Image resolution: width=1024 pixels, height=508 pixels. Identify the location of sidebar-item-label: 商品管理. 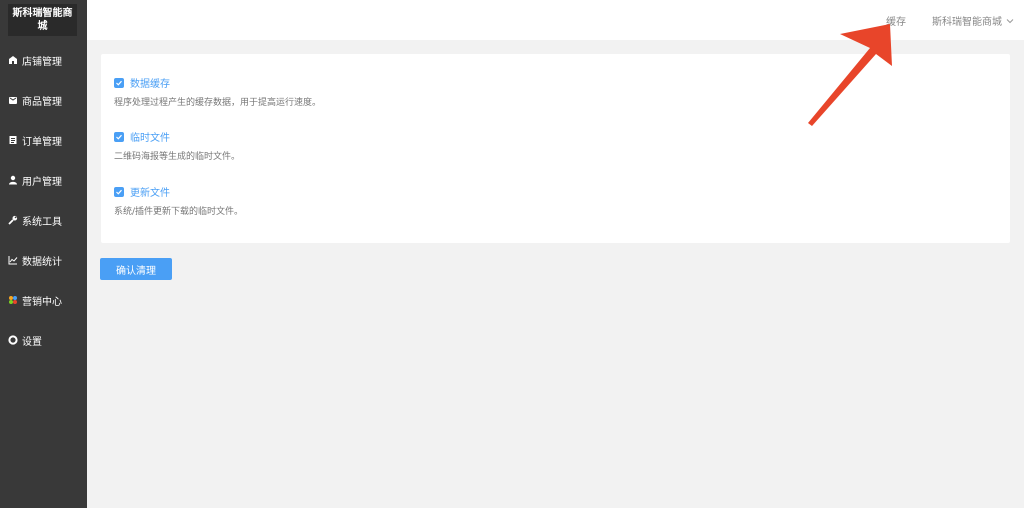
(42, 102).